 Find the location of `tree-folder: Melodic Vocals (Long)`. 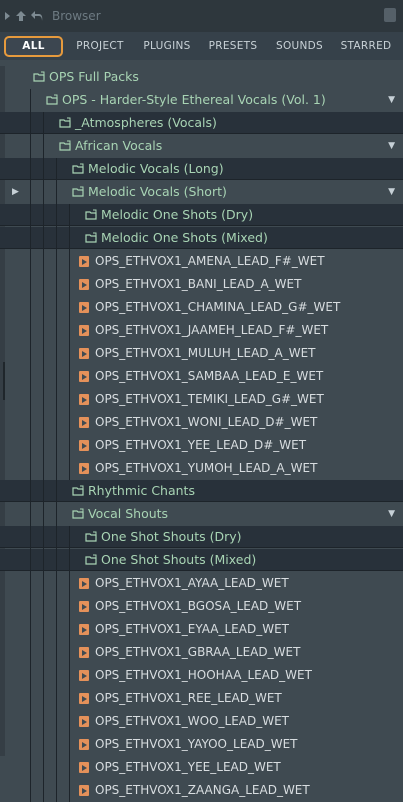

tree-folder: Melodic Vocals (Long) is located at coordinates (201, 169).